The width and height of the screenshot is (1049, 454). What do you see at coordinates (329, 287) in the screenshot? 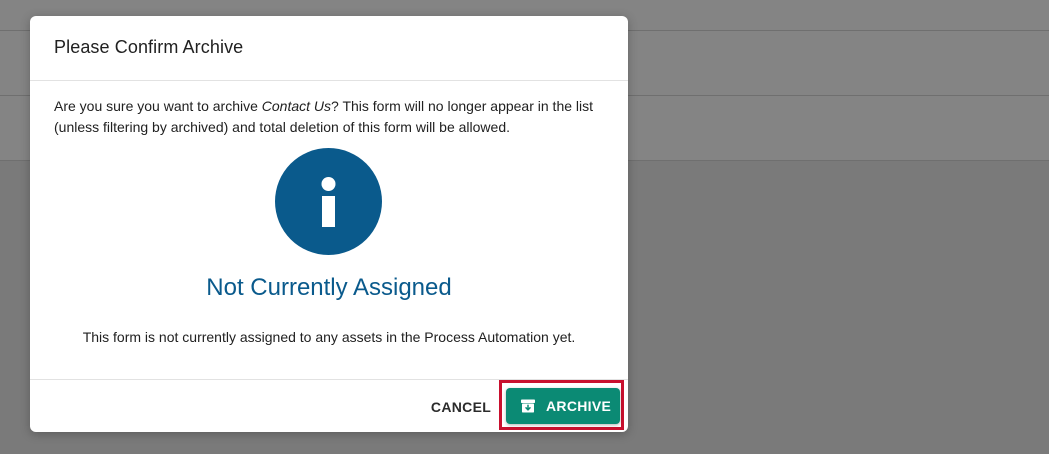
I see `assignment-heading: Not Currently Assigned` at bounding box center [329, 287].